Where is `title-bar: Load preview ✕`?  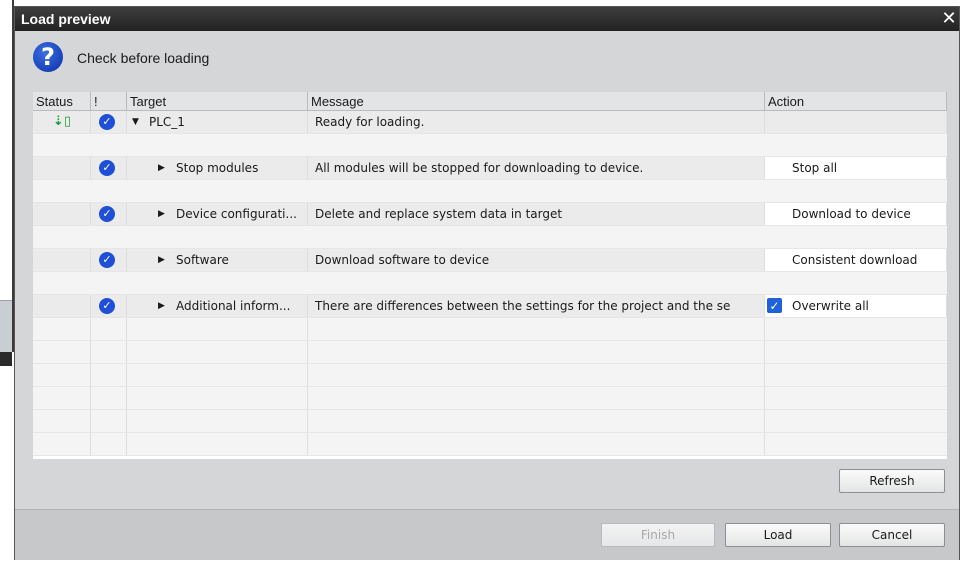
title-bar: Load preview ✕ is located at coordinates (487, 19).